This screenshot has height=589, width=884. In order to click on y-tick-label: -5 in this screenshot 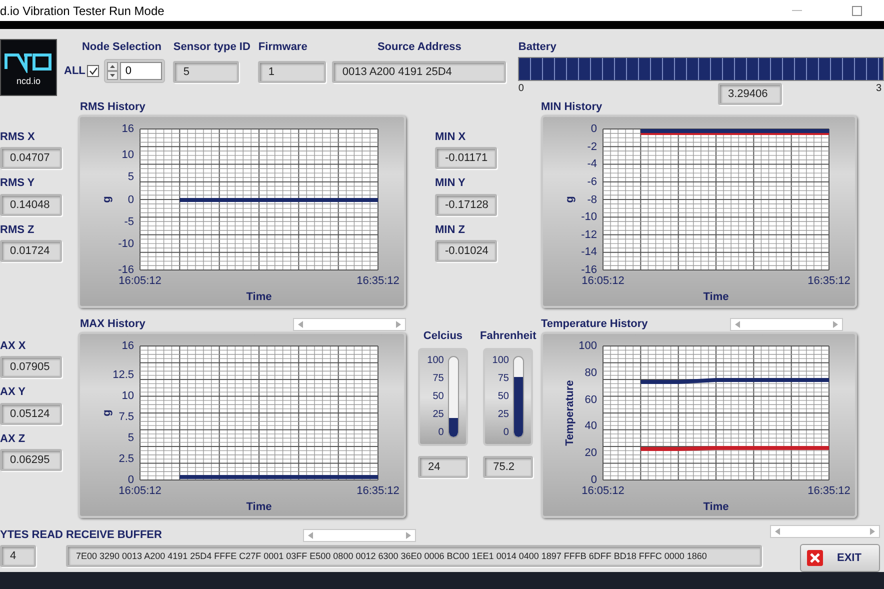, I will do `click(129, 222)`.